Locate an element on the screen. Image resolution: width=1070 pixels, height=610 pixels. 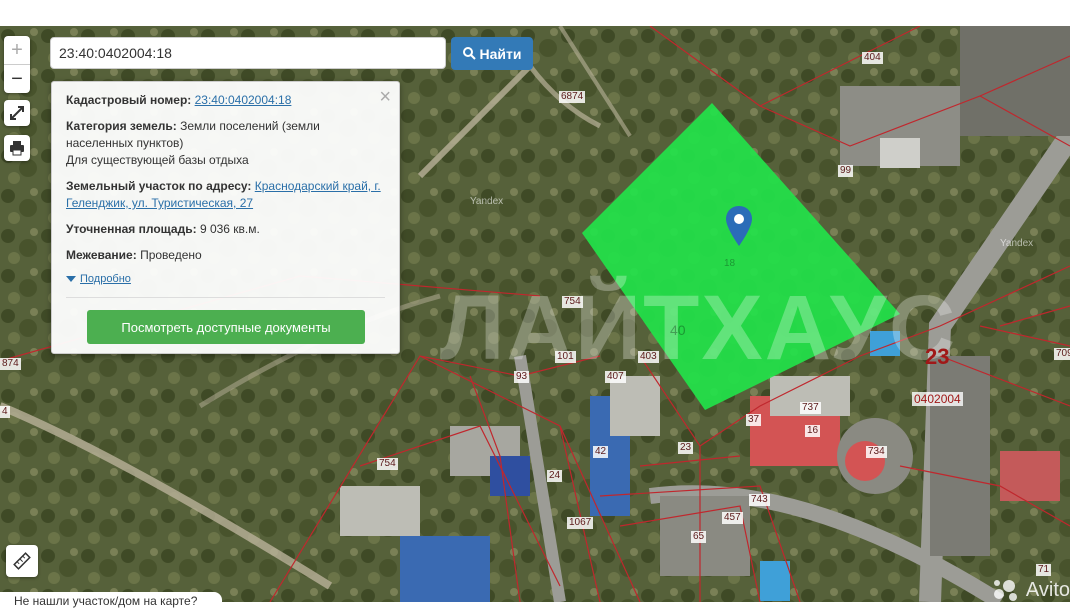
search-button-label: Найти is located at coordinates (500, 53).